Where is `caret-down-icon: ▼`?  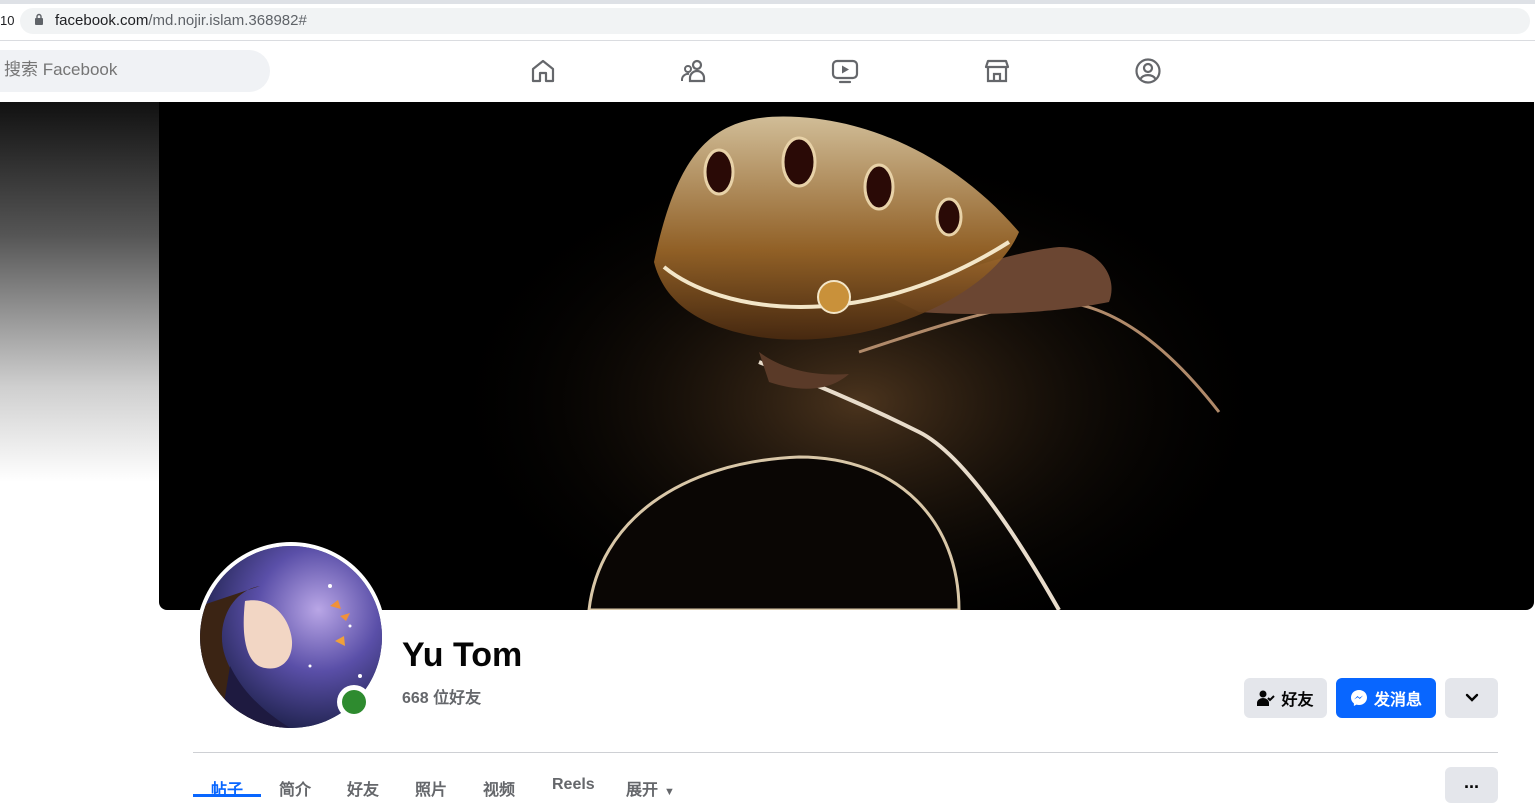
caret-down-icon: ▼ is located at coordinates (669, 792).